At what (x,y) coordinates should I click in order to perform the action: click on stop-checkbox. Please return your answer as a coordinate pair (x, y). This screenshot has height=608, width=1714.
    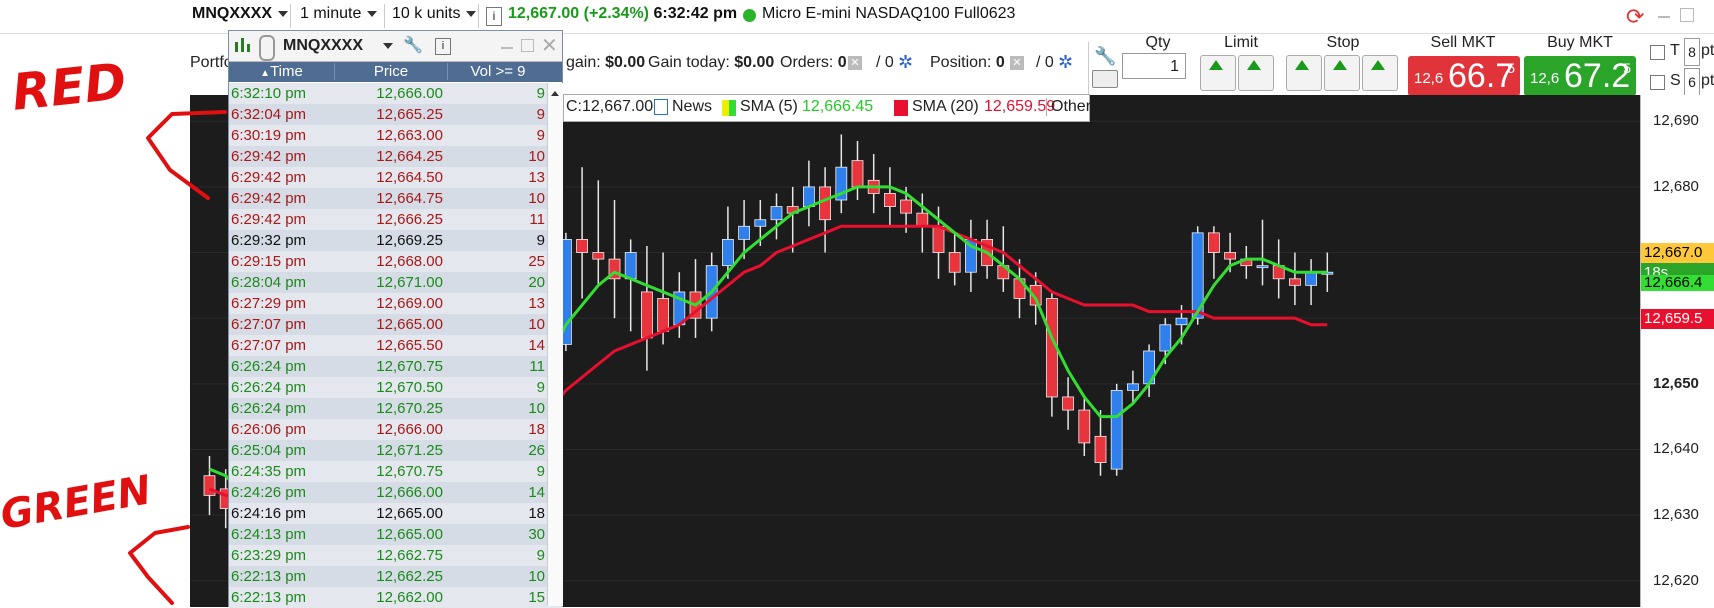
    Looking at the image, I should click on (1657, 82).